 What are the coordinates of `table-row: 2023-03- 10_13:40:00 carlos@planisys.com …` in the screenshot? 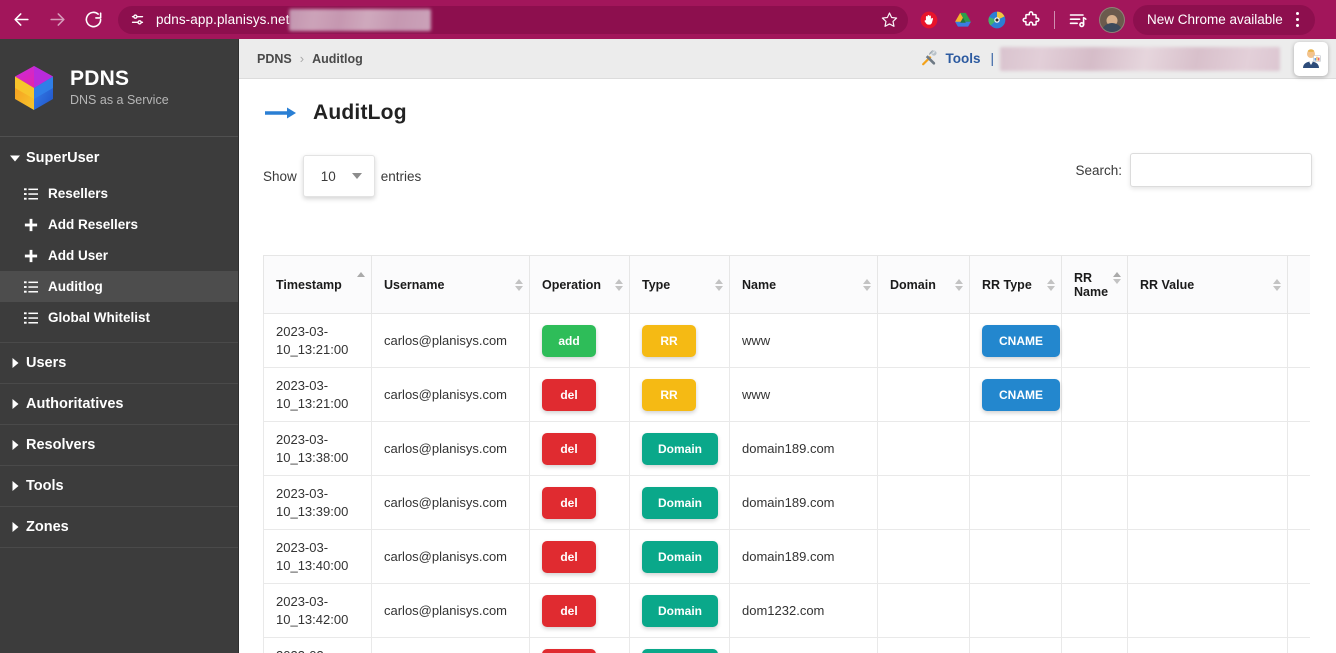 It's located at (786, 556).